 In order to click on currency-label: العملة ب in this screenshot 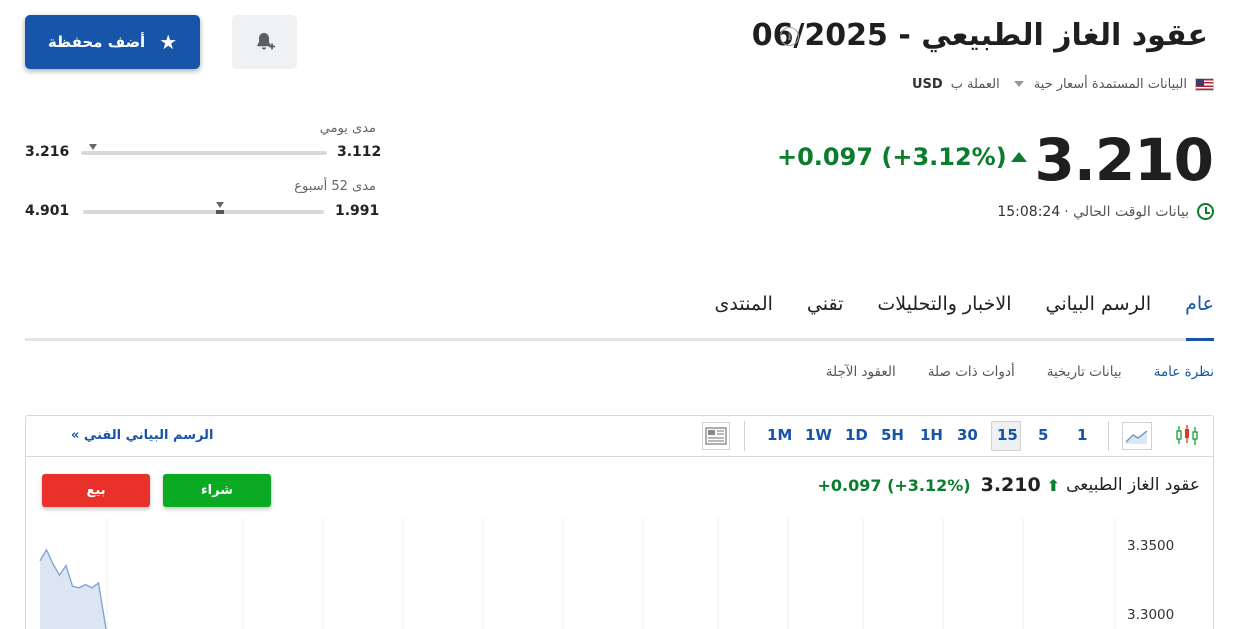, I will do `click(975, 84)`.